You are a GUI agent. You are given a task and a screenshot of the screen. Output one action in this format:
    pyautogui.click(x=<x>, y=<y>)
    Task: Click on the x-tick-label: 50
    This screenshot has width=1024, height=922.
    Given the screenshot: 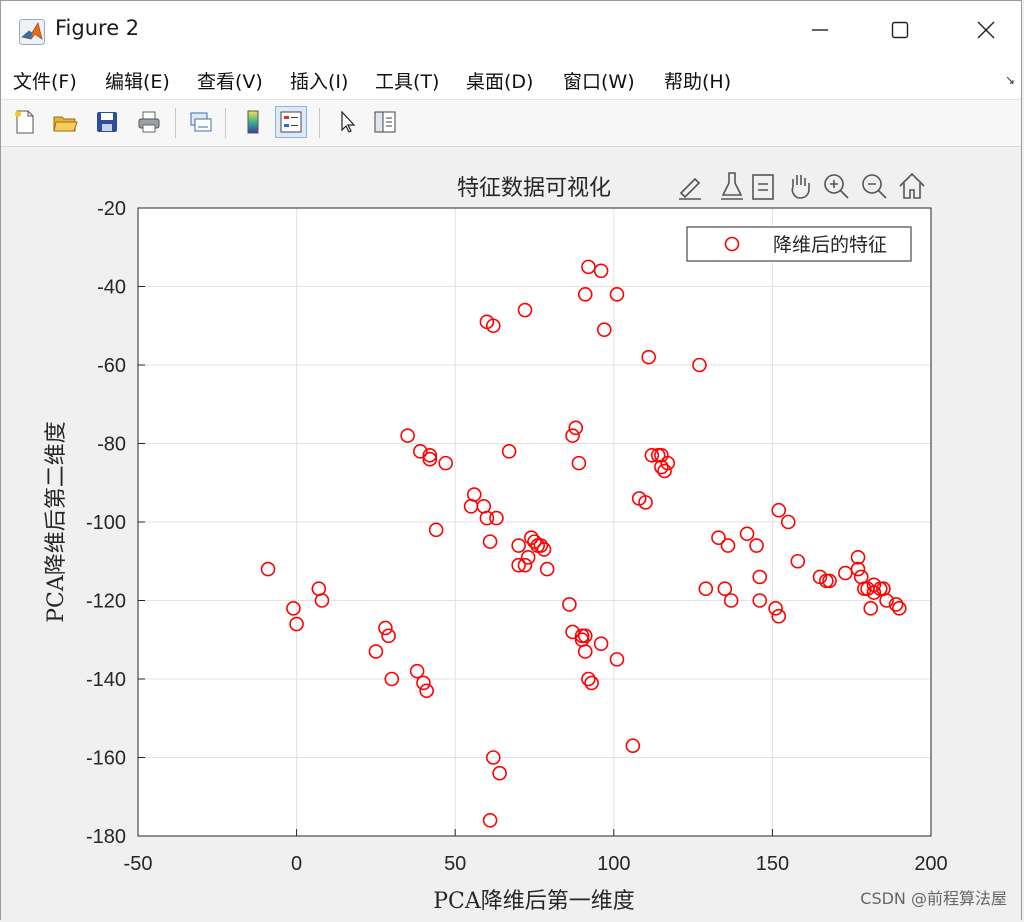 What is the action you would take?
    pyautogui.click(x=455, y=864)
    